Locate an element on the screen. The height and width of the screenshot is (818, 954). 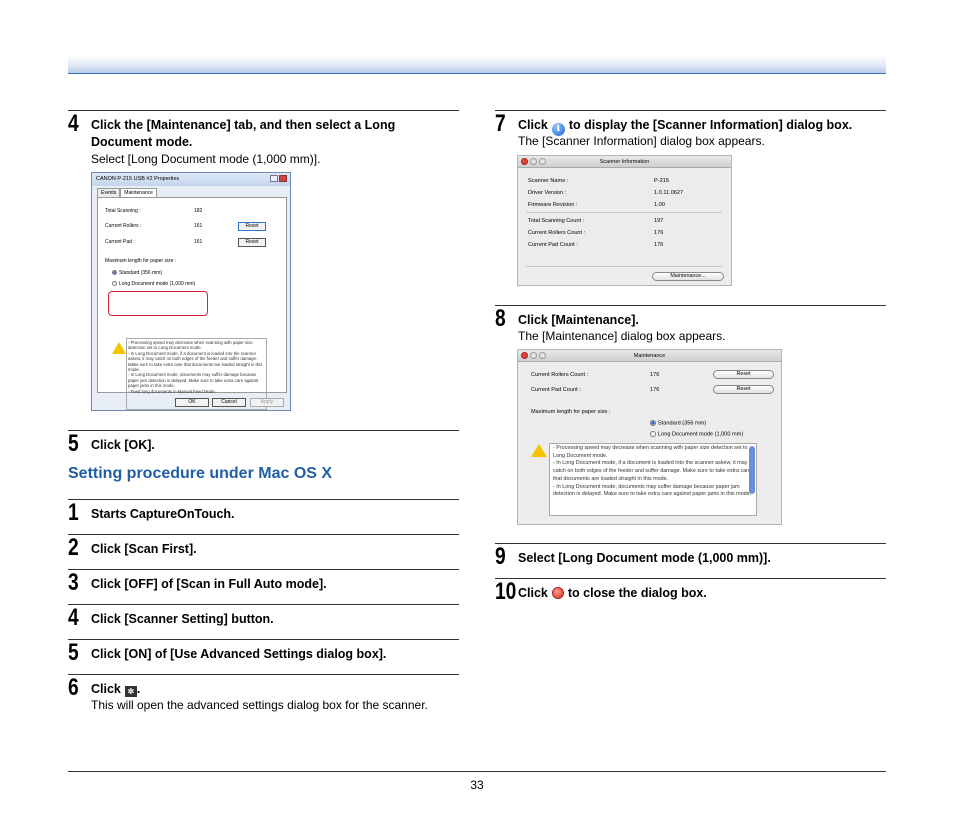
step-title: Click [Maintenance]. is located at coordinates (578, 320).